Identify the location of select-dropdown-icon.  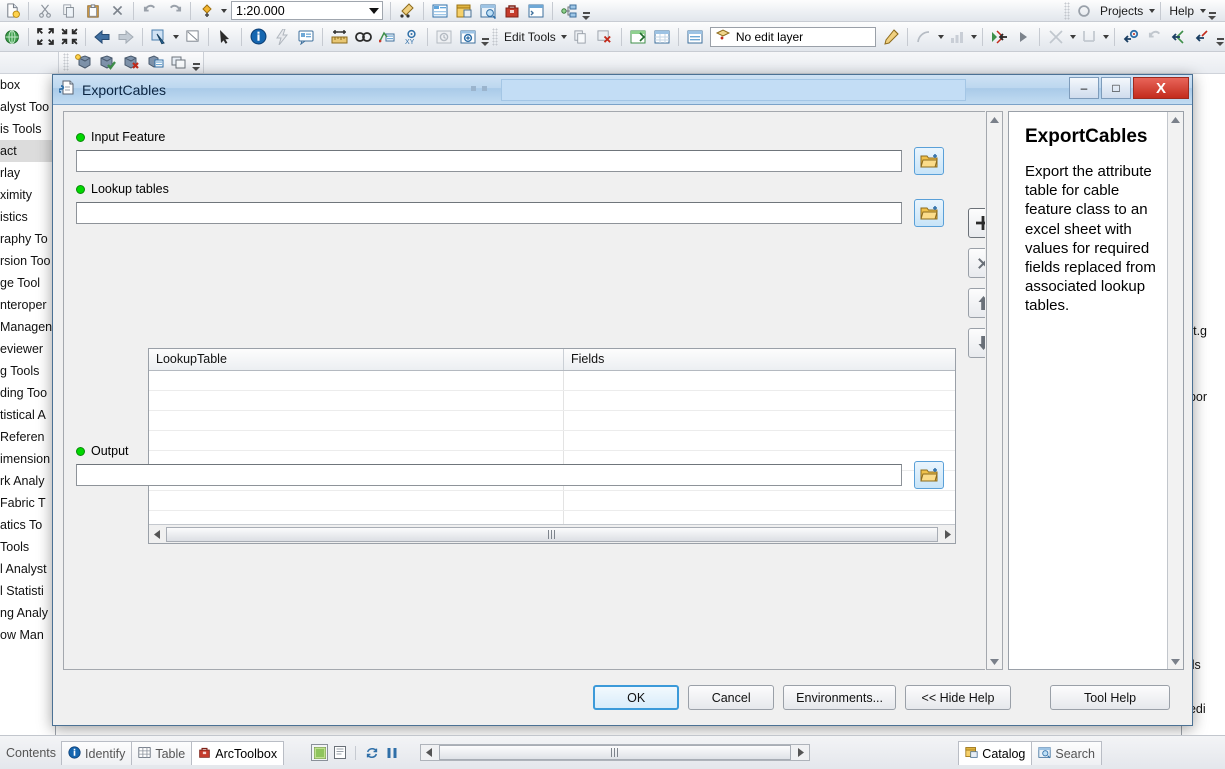
(175, 37).